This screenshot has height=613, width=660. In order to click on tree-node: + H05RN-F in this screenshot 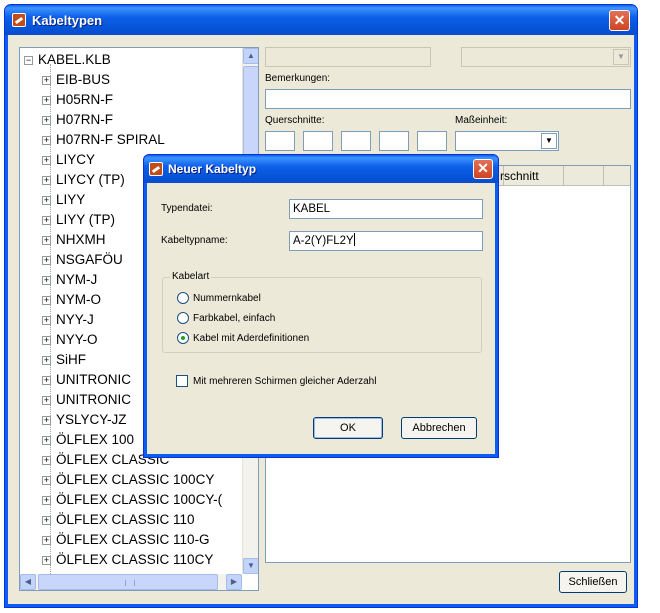, I will do `click(77, 100)`.